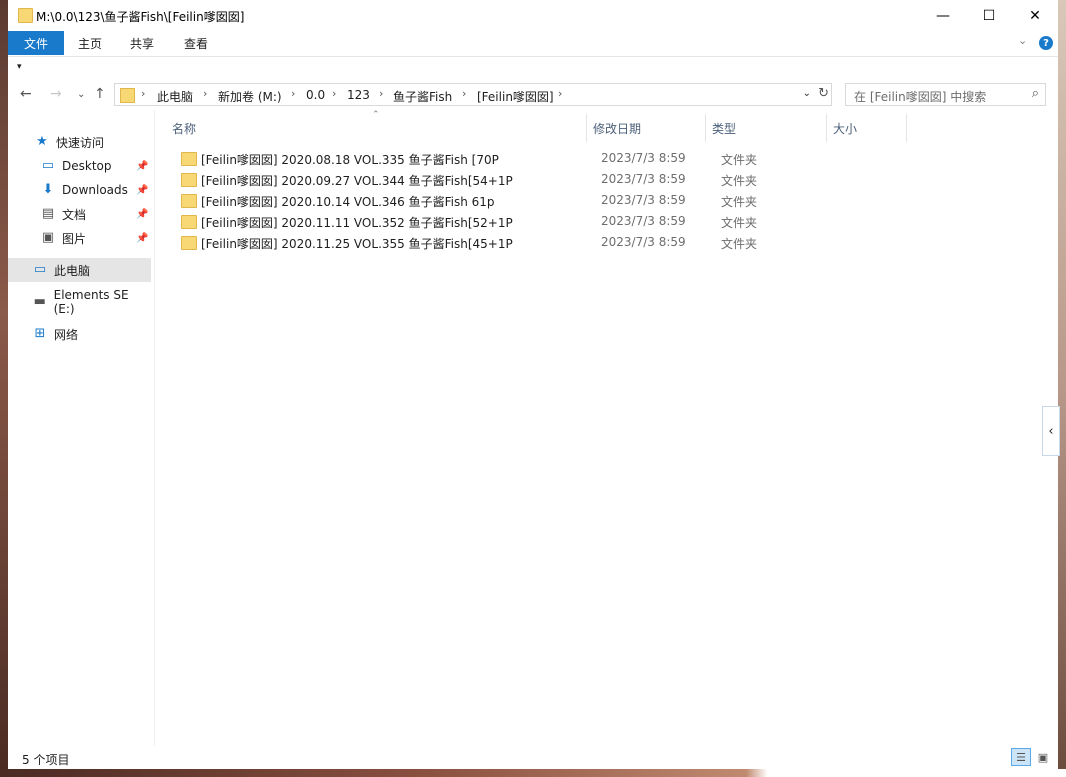 The width and height of the screenshot is (1066, 777). I want to click on breadcrumb-item: 此电脑, so click(175, 96).